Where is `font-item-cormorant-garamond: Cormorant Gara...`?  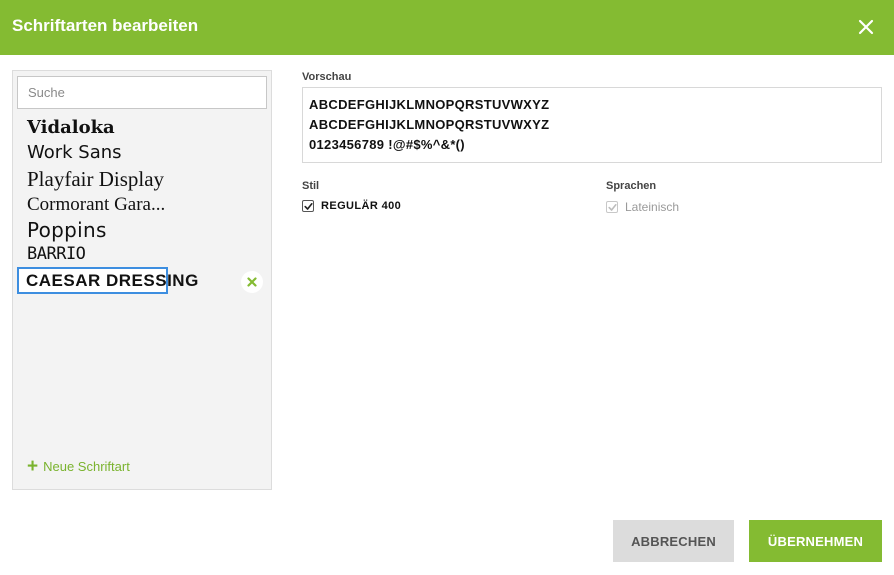
font-item-cormorant-garamond: Cormorant Gara... is located at coordinates (96, 204).